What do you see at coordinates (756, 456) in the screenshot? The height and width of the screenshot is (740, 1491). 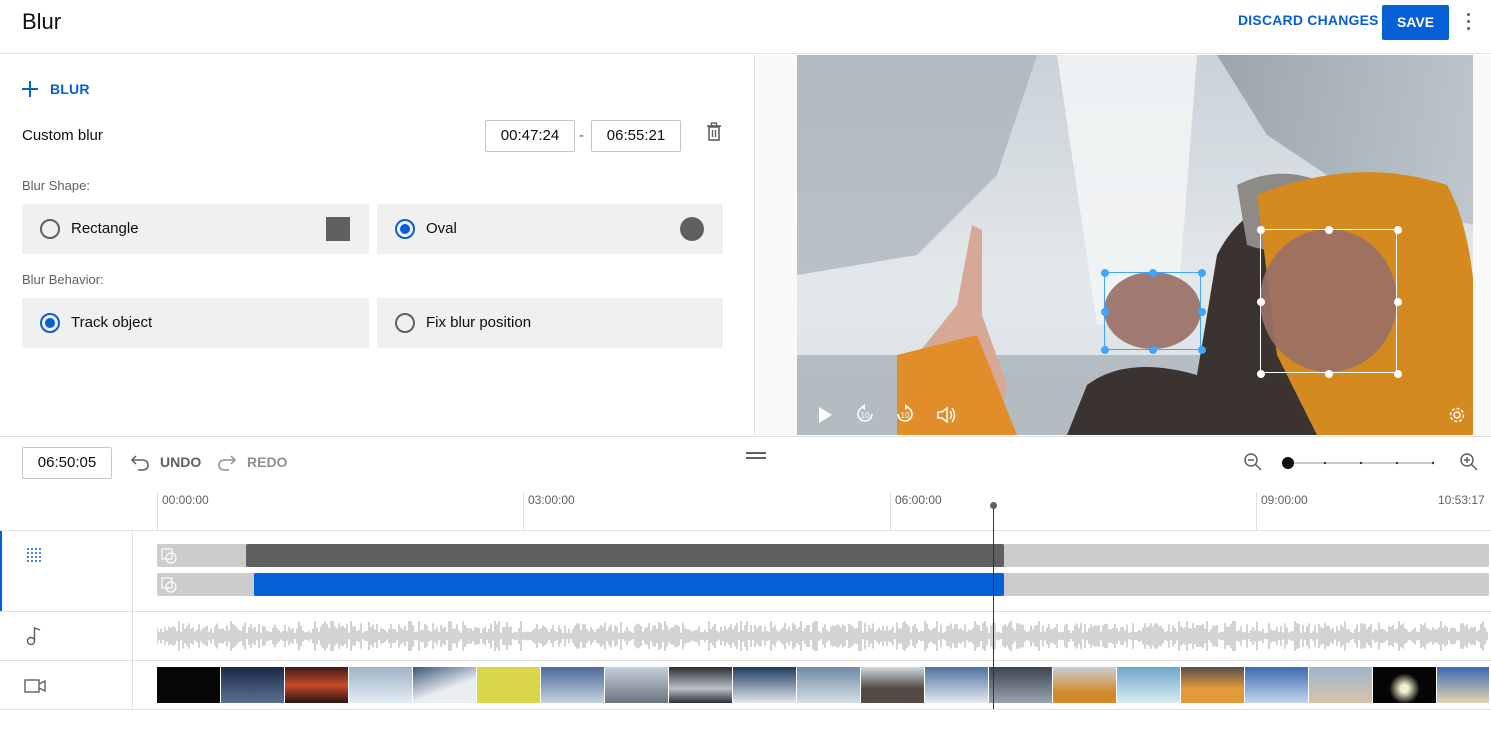 I see `drag-handle-icon` at bounding box center [756, 456].